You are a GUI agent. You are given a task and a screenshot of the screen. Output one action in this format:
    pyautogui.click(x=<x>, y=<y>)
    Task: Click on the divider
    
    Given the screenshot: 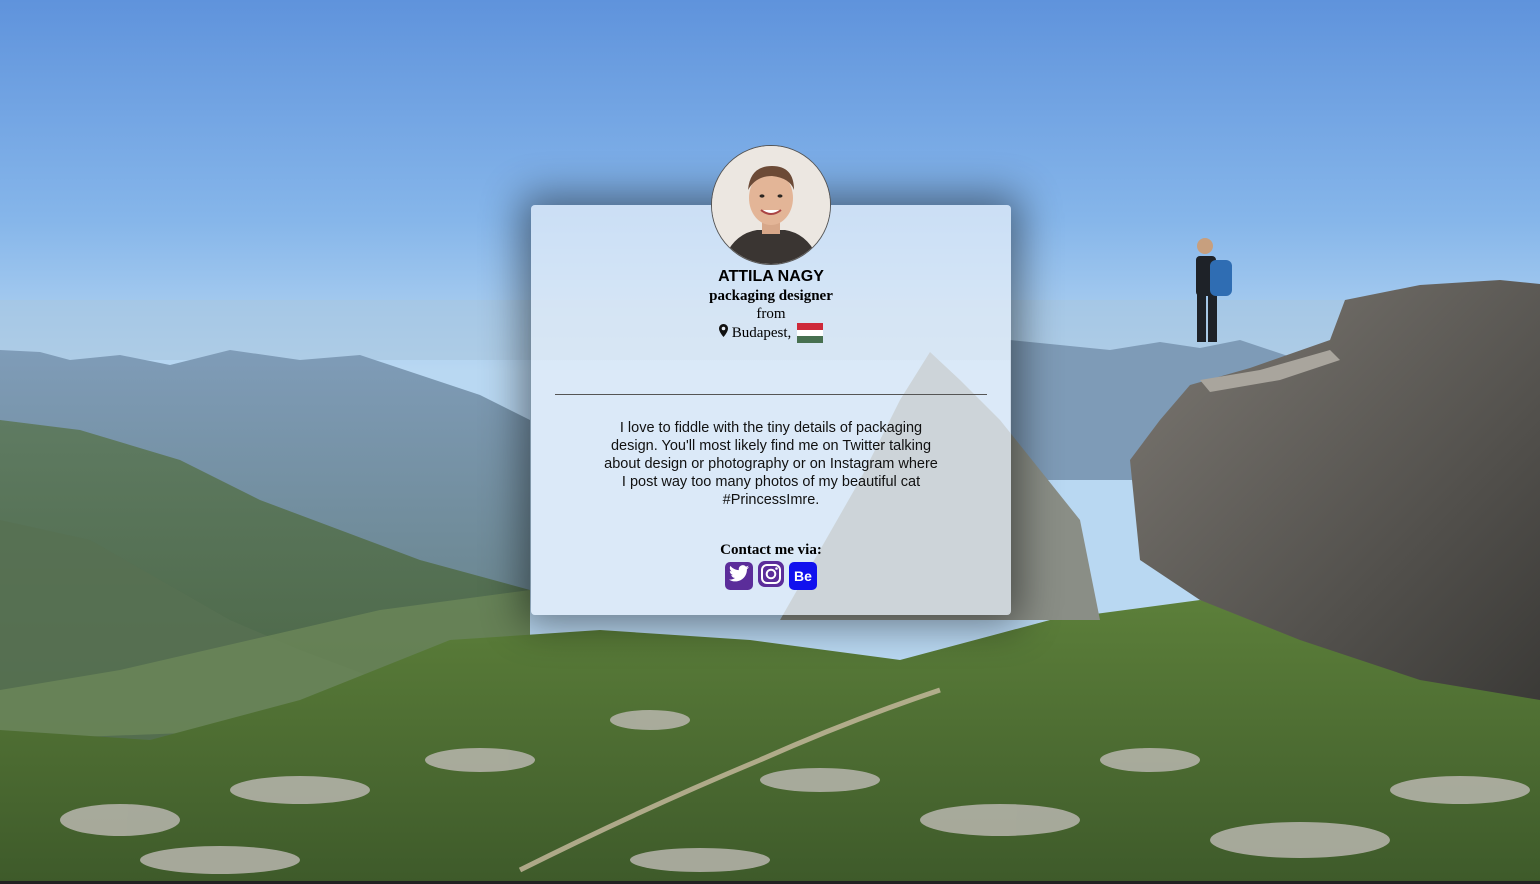 What is the action you would take?
    pyautogui.click(x=771, y=394)
    